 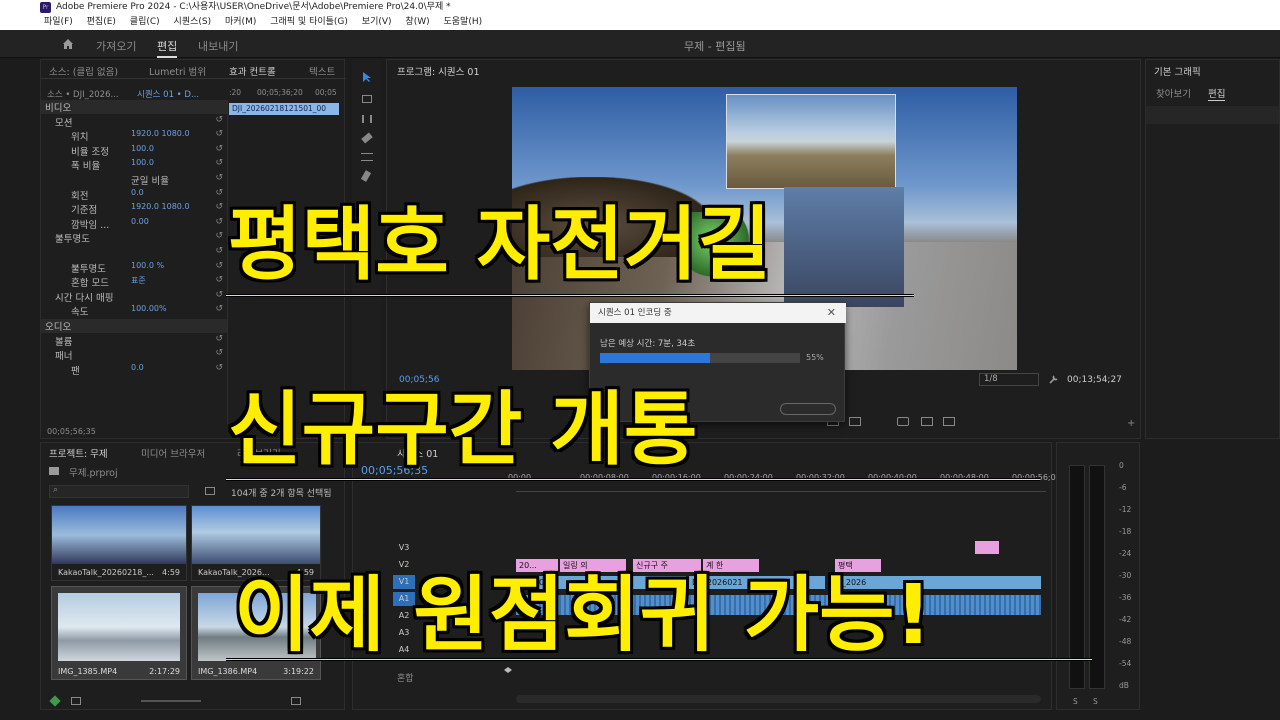 What do you see at coordinates (68, 44) in the screenshot?
I see `home-icon` at bounding box center [68, 44].